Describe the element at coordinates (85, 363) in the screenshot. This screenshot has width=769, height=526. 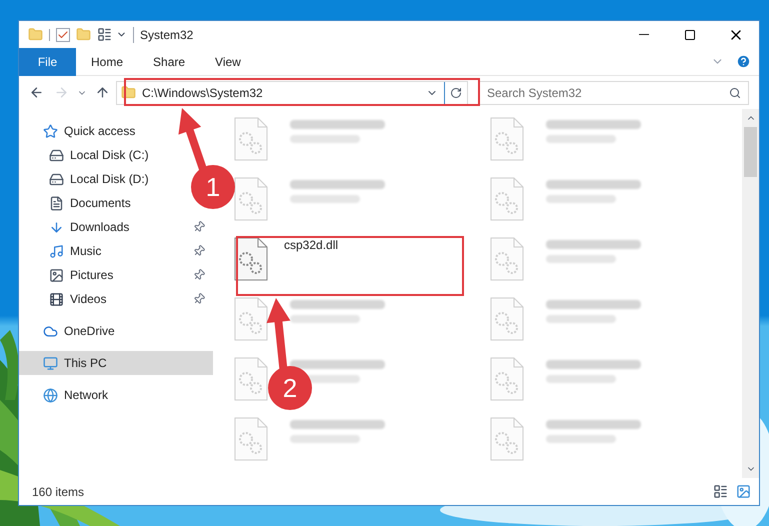
I see `sidebar-label: This PC` at that location.